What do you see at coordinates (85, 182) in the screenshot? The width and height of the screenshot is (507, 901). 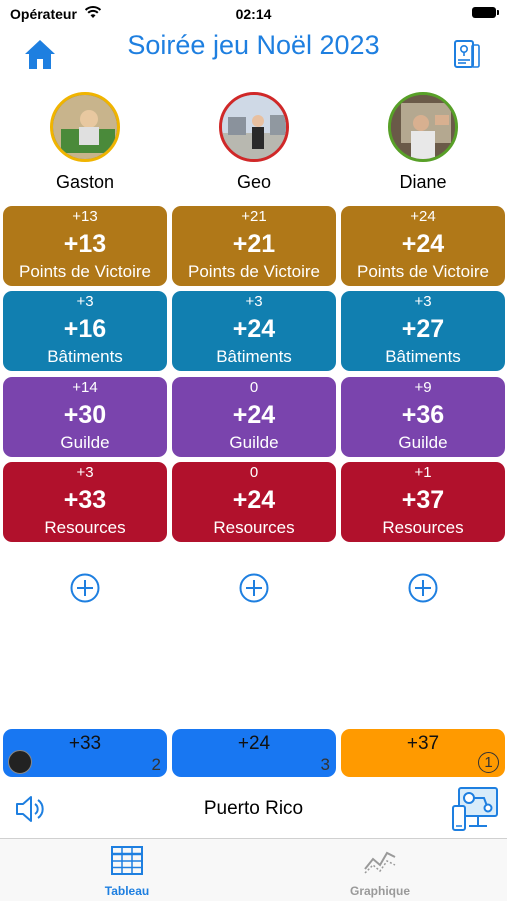 I see `player-name: Gaston` at bounding box center [85, 182].